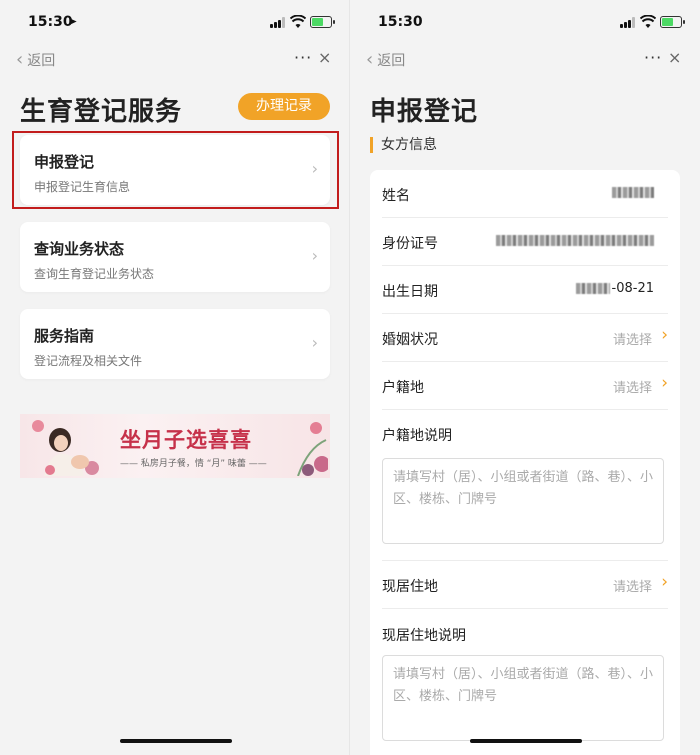  Describe the element at coordinates (417, 436) in the screenshot. I see `field-label: 户籍地说明` at that location.